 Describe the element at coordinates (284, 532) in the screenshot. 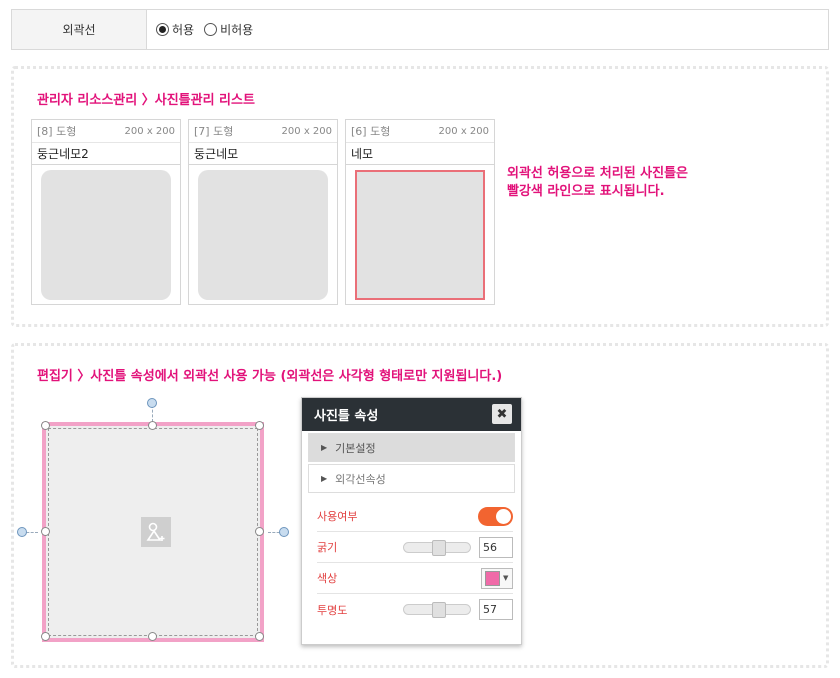

I see `right-extension-handle` at that location.